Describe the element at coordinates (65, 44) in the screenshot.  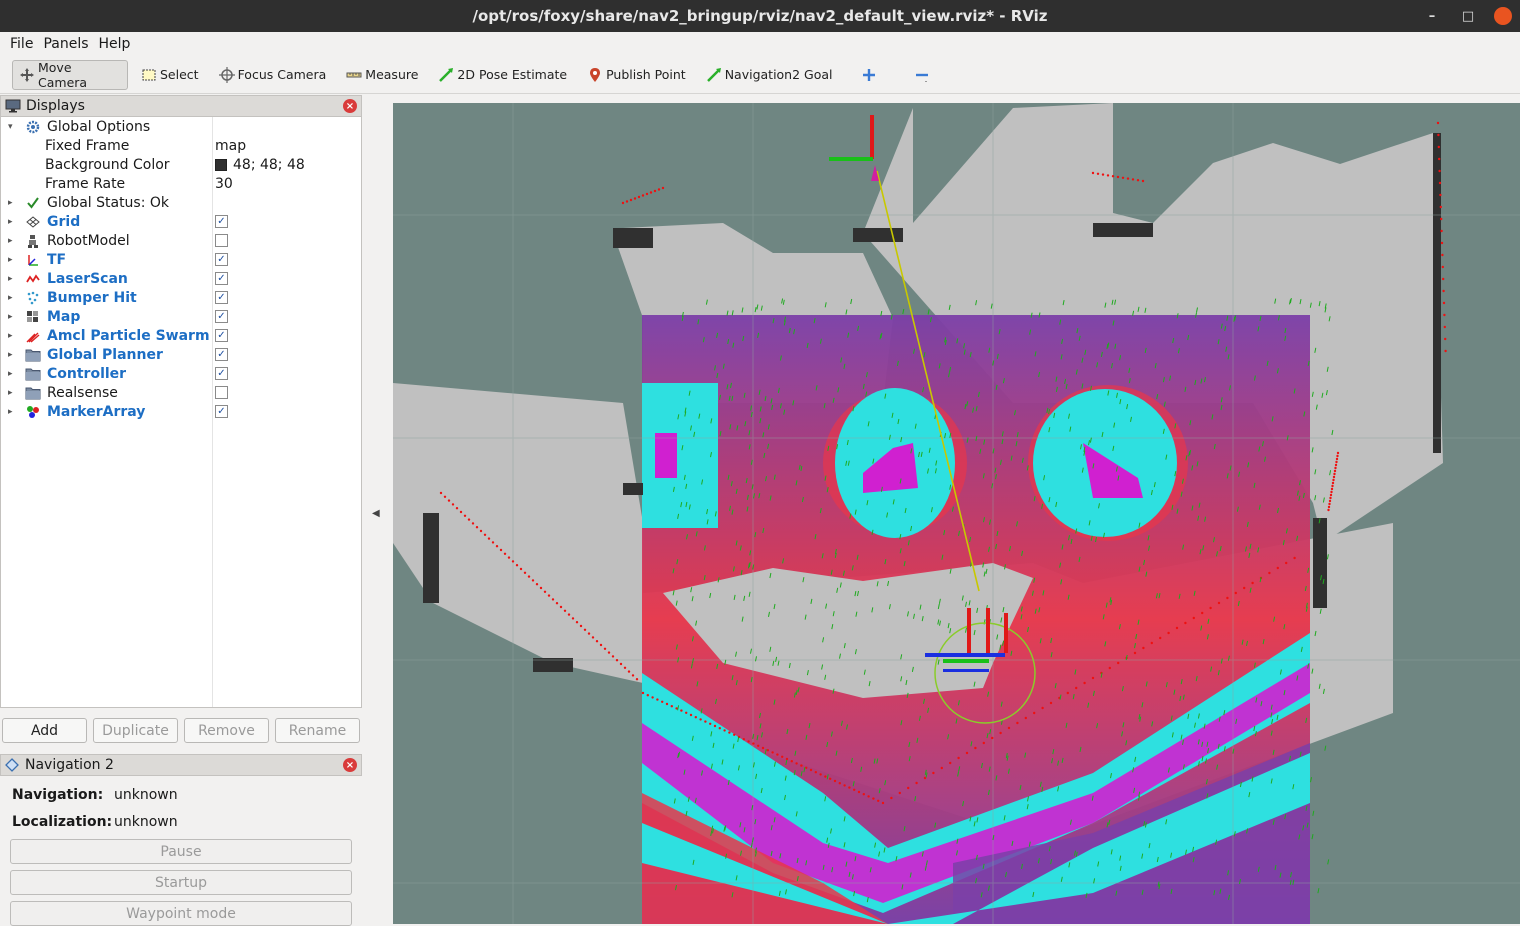
I see `menu-panels: Panels` at that location.